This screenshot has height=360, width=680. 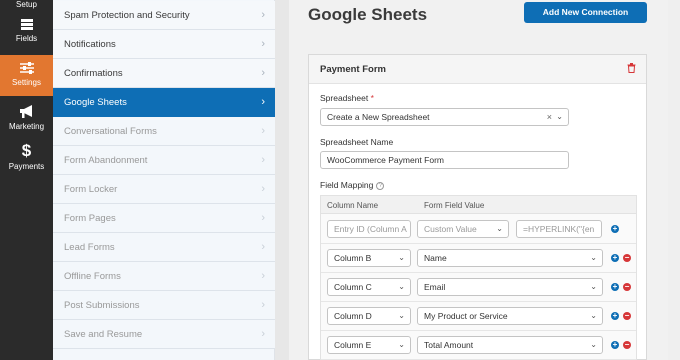 What do you see at coordinates (25, 111) in the screenshot?
I see `megaphone-icon` at bounding box center [25, 111].